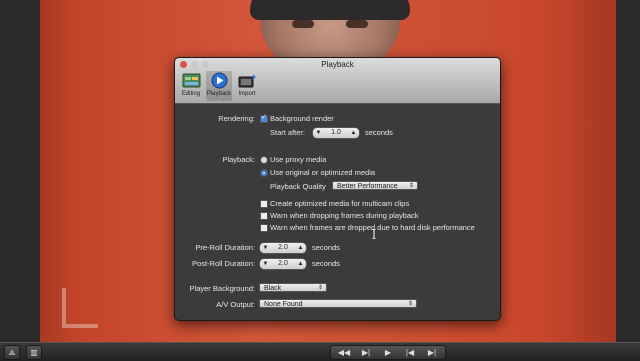 This screenshot has height=361, width=640. I want to click on postroll-value: 2.0, so click(283, 263).